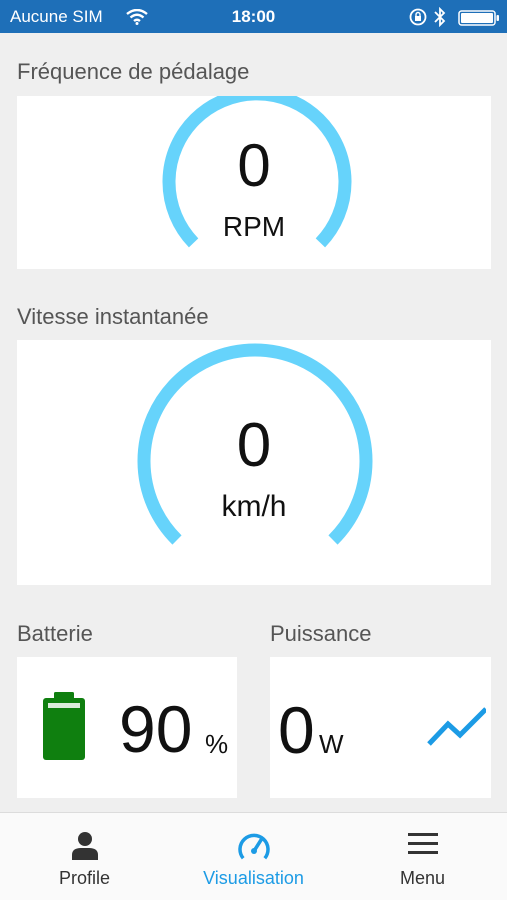 This screenshot has width=507, height=900. I want to click on power-label: Puissance, so click(321, 633).